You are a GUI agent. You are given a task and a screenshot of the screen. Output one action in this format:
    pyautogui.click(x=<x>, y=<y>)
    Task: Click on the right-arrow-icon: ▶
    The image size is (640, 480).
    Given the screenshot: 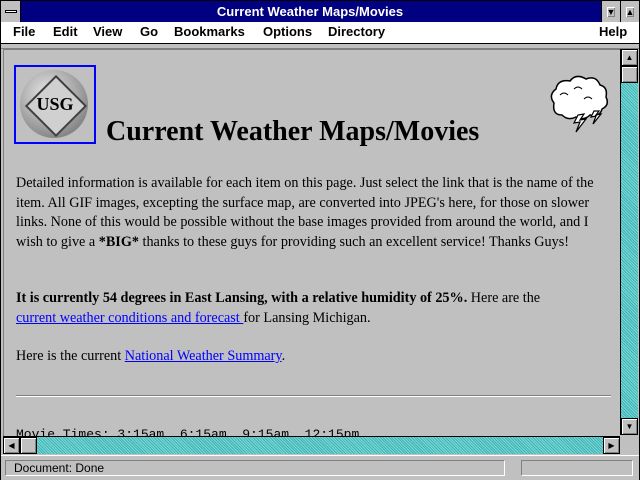 What is the action you would take?
    pyautogui.click(x=611, y=445)
    